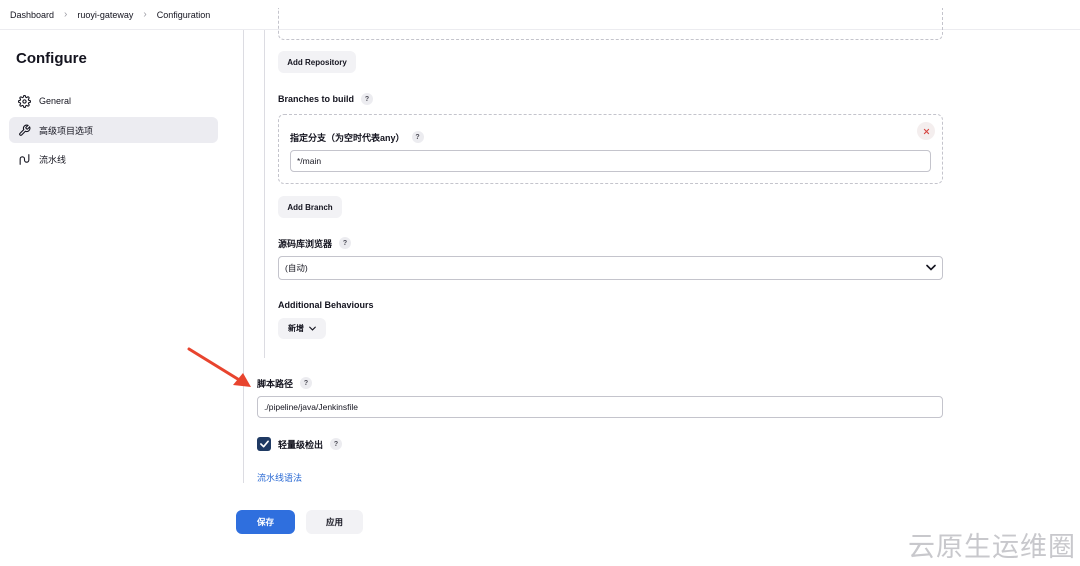 This screenshot has width=1080, height=566. What do you see at coordinates (315, 243) in the screenshot?
I see `repo-browser-label: 源码库浏览器 ?` at bounding box center [315, 243].